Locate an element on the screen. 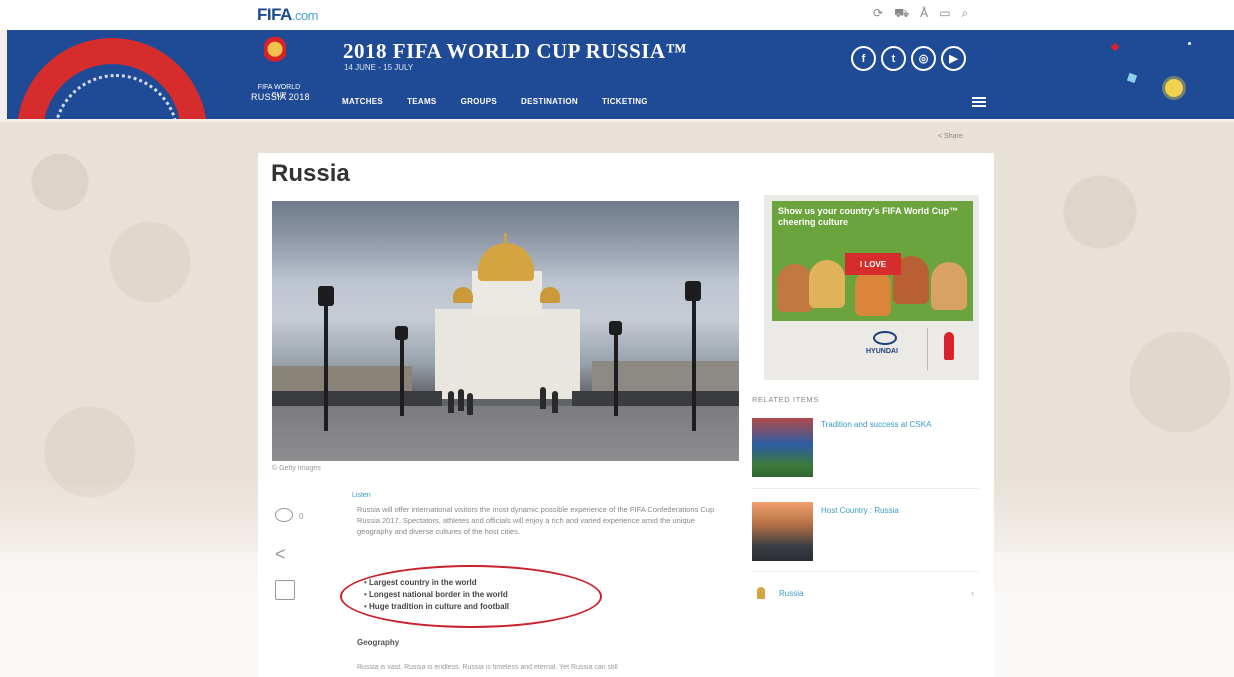  listen-link: Listen is located at coordinates (361, 495).